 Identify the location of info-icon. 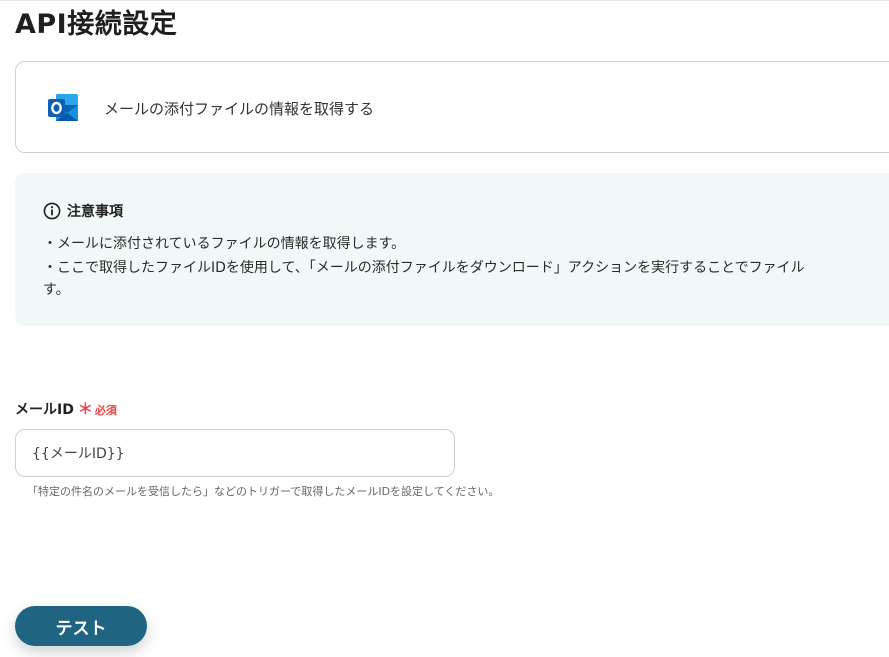
(52, 211).